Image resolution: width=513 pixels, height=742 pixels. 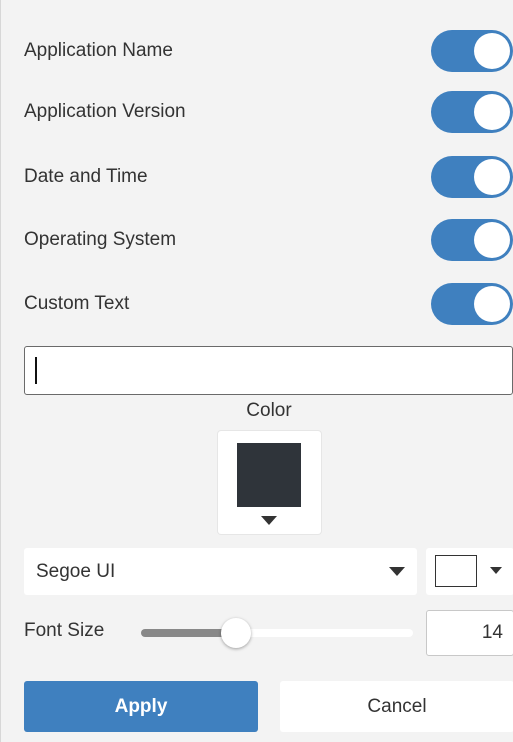 I want to click on toggle-label: Custom Text, so click(x=77, y=303).